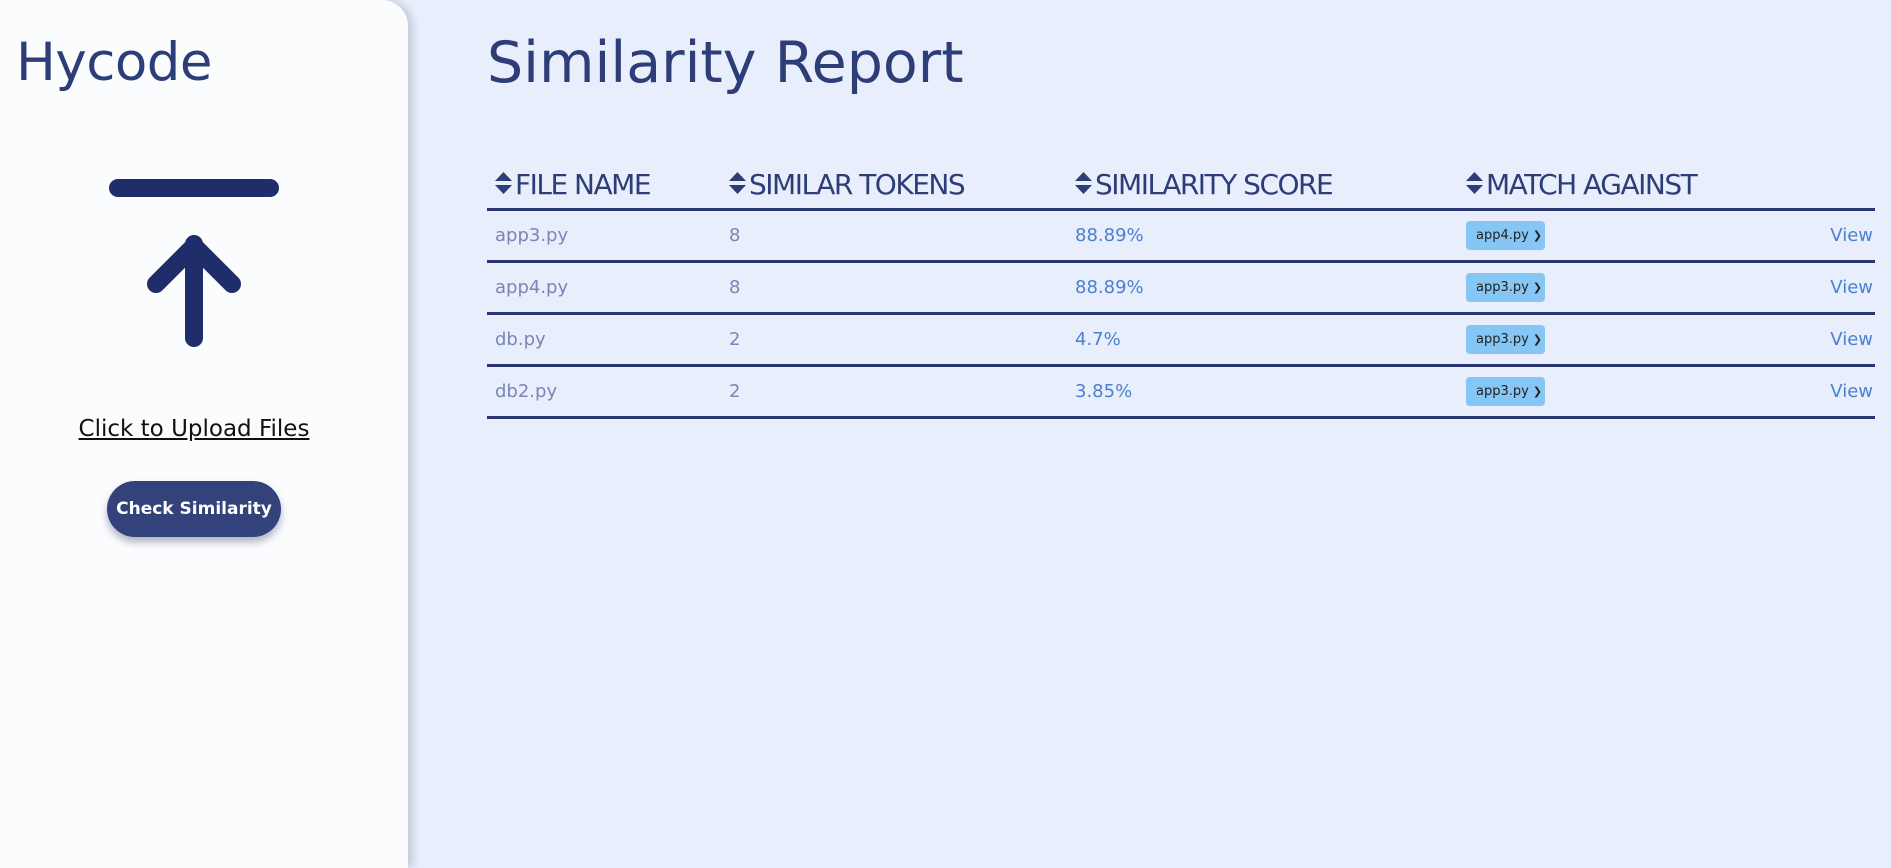 This screenshot has width=1891, height=868. What do you see at coordinates (583, 184) in the screenshot?
I see `column-header-label: FILE NAME` at bounding box center [583, 184].